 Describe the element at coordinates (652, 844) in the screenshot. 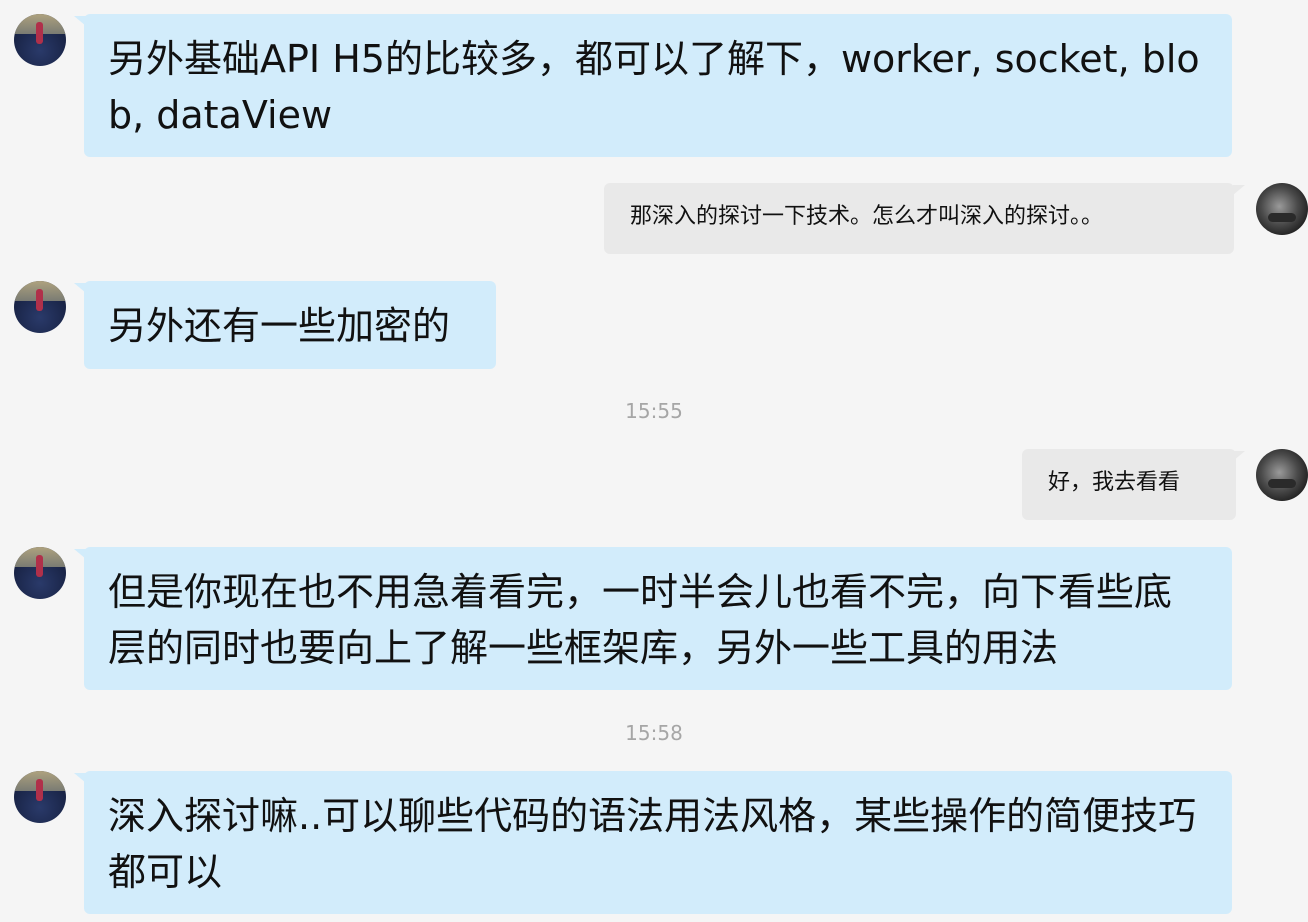

I see `message-text: 深入探讨嘛..可以聊些代码的语法用法风格，某些操作的简便技巧都可以` at that location.